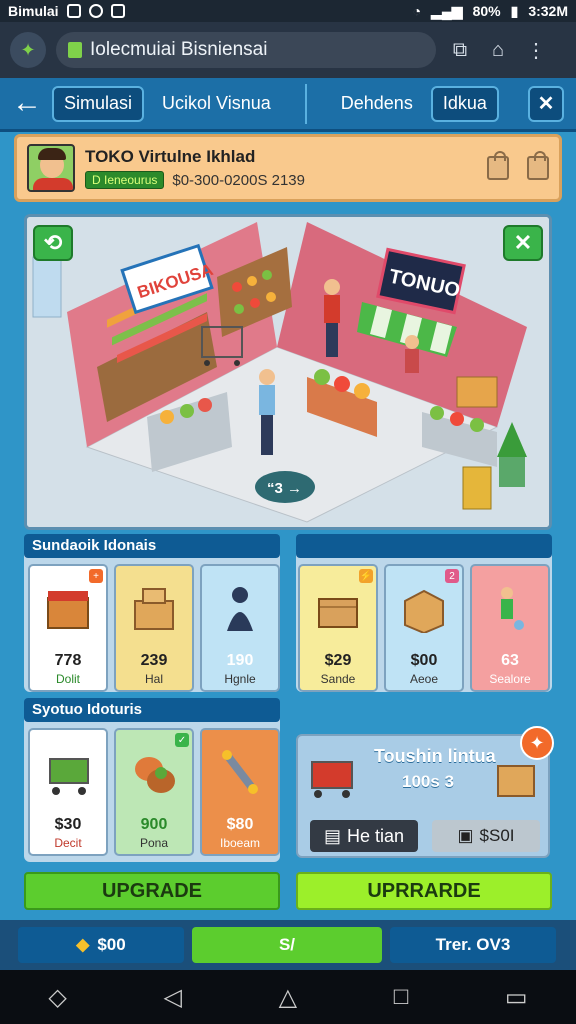 Image resolution: width=576 pixels, height=1024 pixels. I want to click on image-icon, so click(117, 11).